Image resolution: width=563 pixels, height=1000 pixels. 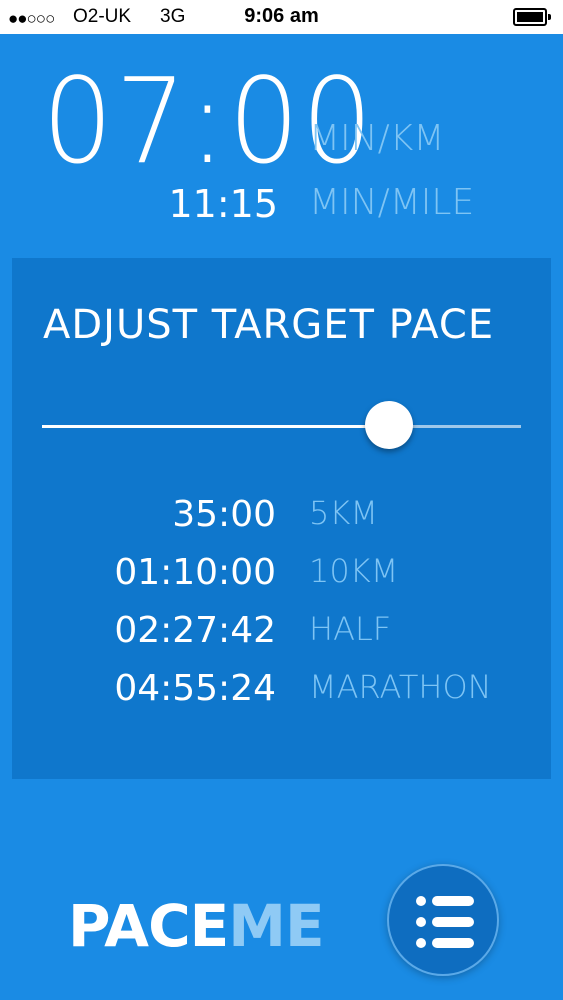 I want to click on battery-icon, so click(x=532, y=17).